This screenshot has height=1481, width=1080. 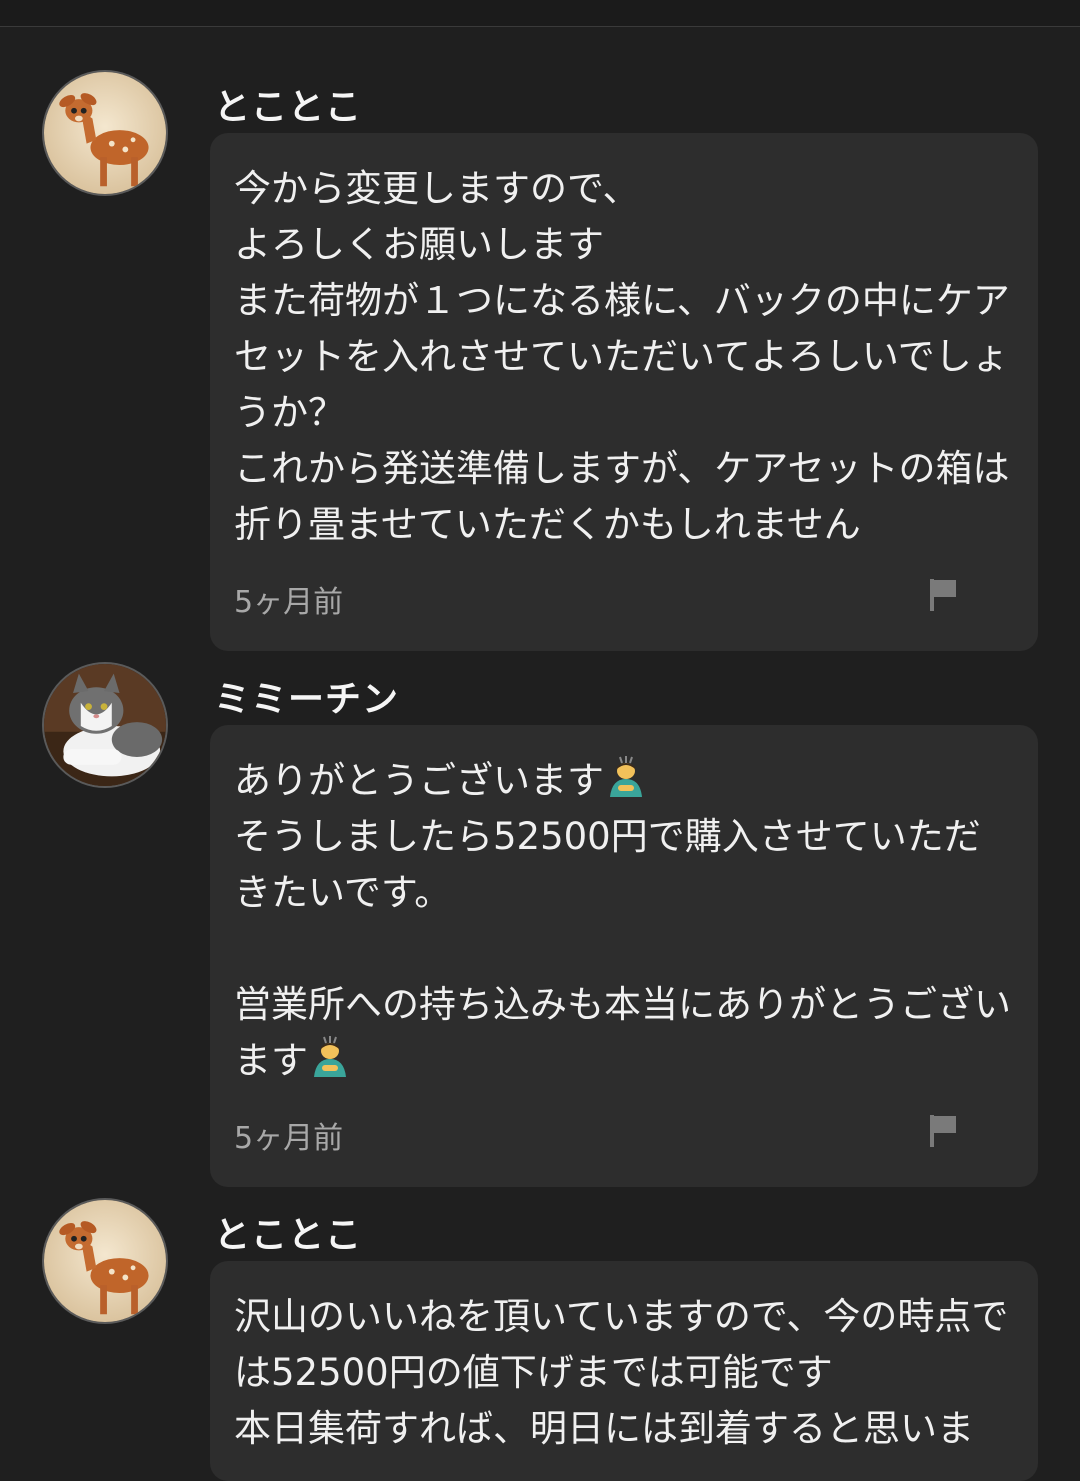 What do you see at coordinates (419, 780) in the screenshot?
I see `message-text-part: ありがとうございます` at bounding box center [419, 780].